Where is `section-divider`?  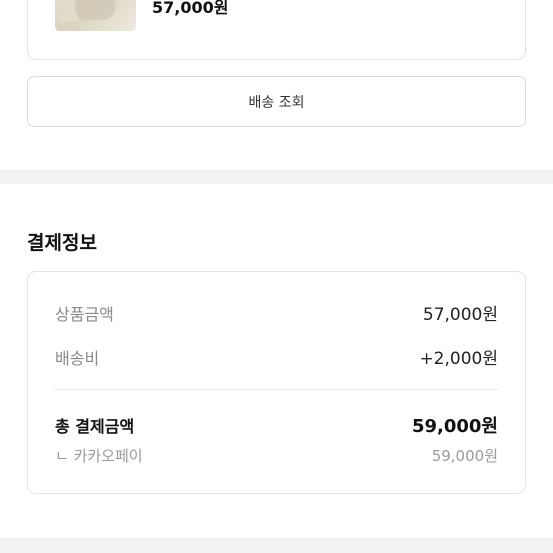
section-divider is located at coordinates (276, 177).